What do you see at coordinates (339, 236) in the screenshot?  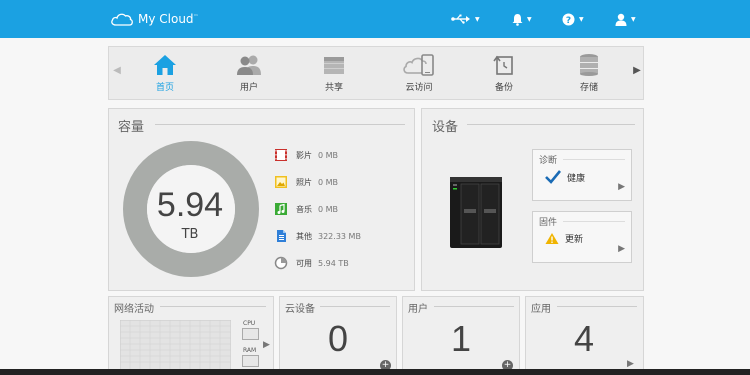 I see `legend-value: 322.33 MB` at bounding box center [339, 236].